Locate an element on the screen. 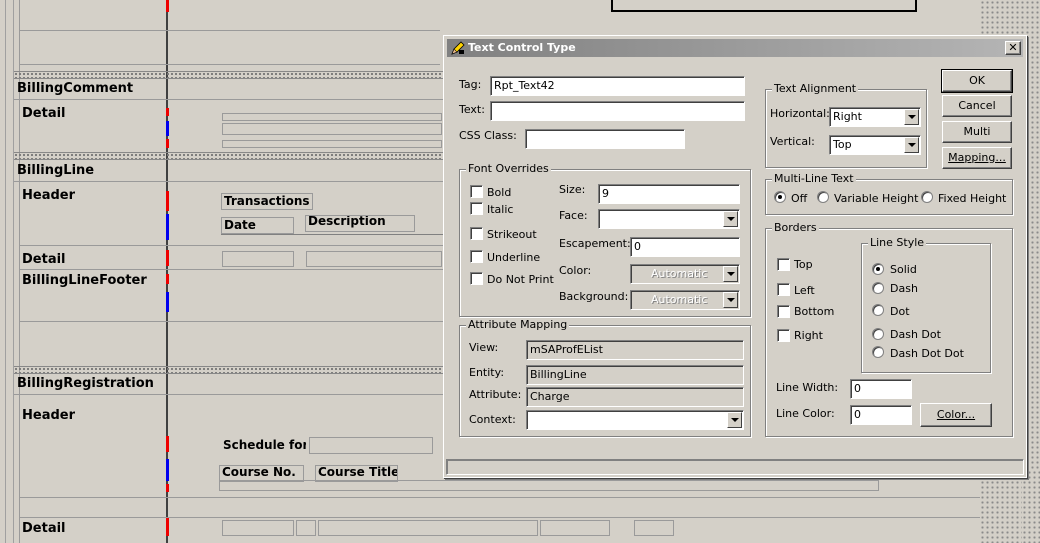 This screenshot has height=543, width=1040. attribute-field: Charge is located at coordinates (635, 397).